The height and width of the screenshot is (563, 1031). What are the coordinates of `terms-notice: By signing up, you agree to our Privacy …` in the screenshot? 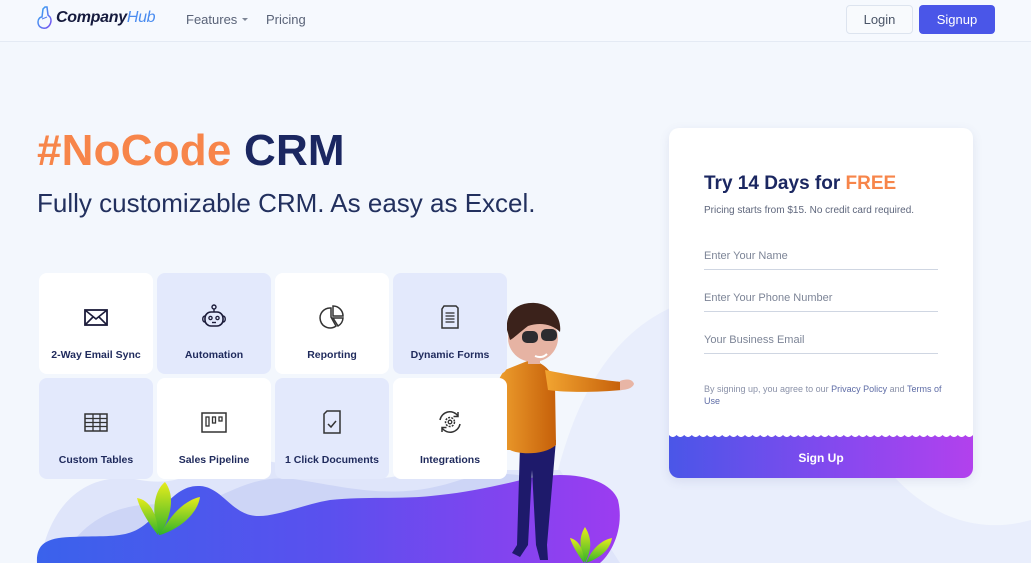 It's located at (824, 395).